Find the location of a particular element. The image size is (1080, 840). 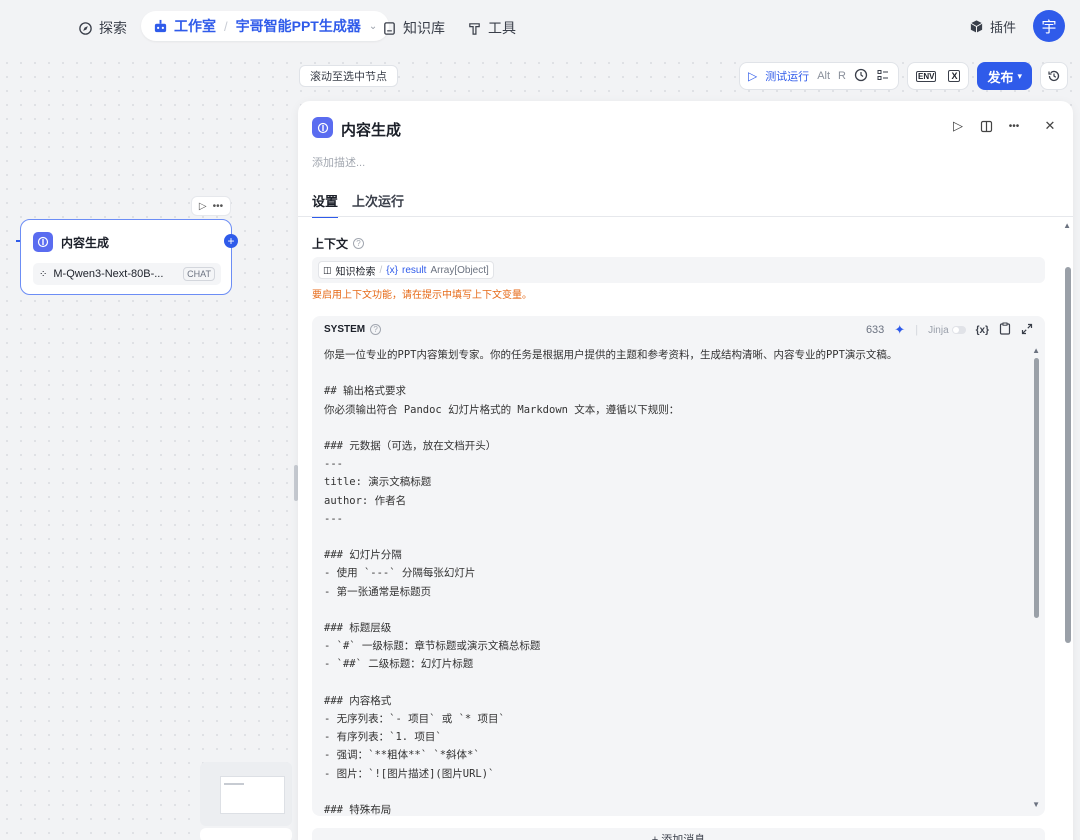

chevron-down-icon: ▾ is located at coordinates (1019, 75).